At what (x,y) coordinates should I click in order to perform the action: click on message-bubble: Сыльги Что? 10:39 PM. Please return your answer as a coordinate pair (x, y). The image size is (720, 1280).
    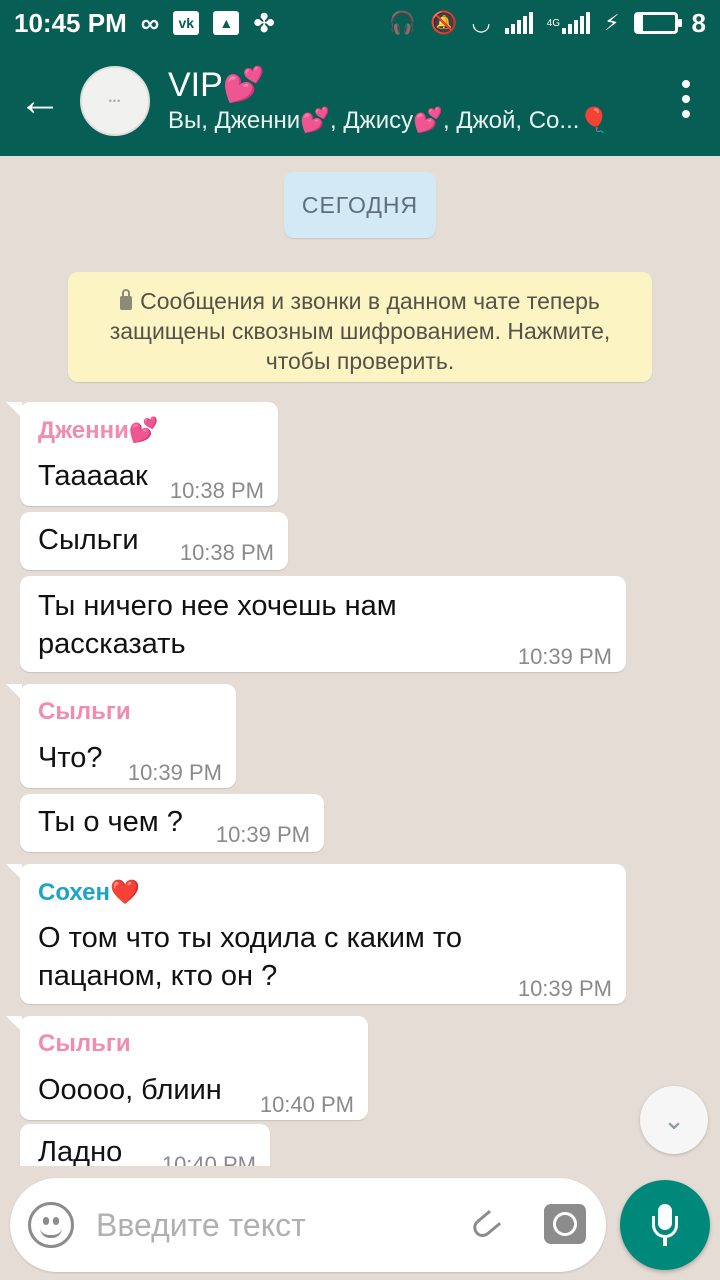
    Looking at the image, I should click on (121, 736).